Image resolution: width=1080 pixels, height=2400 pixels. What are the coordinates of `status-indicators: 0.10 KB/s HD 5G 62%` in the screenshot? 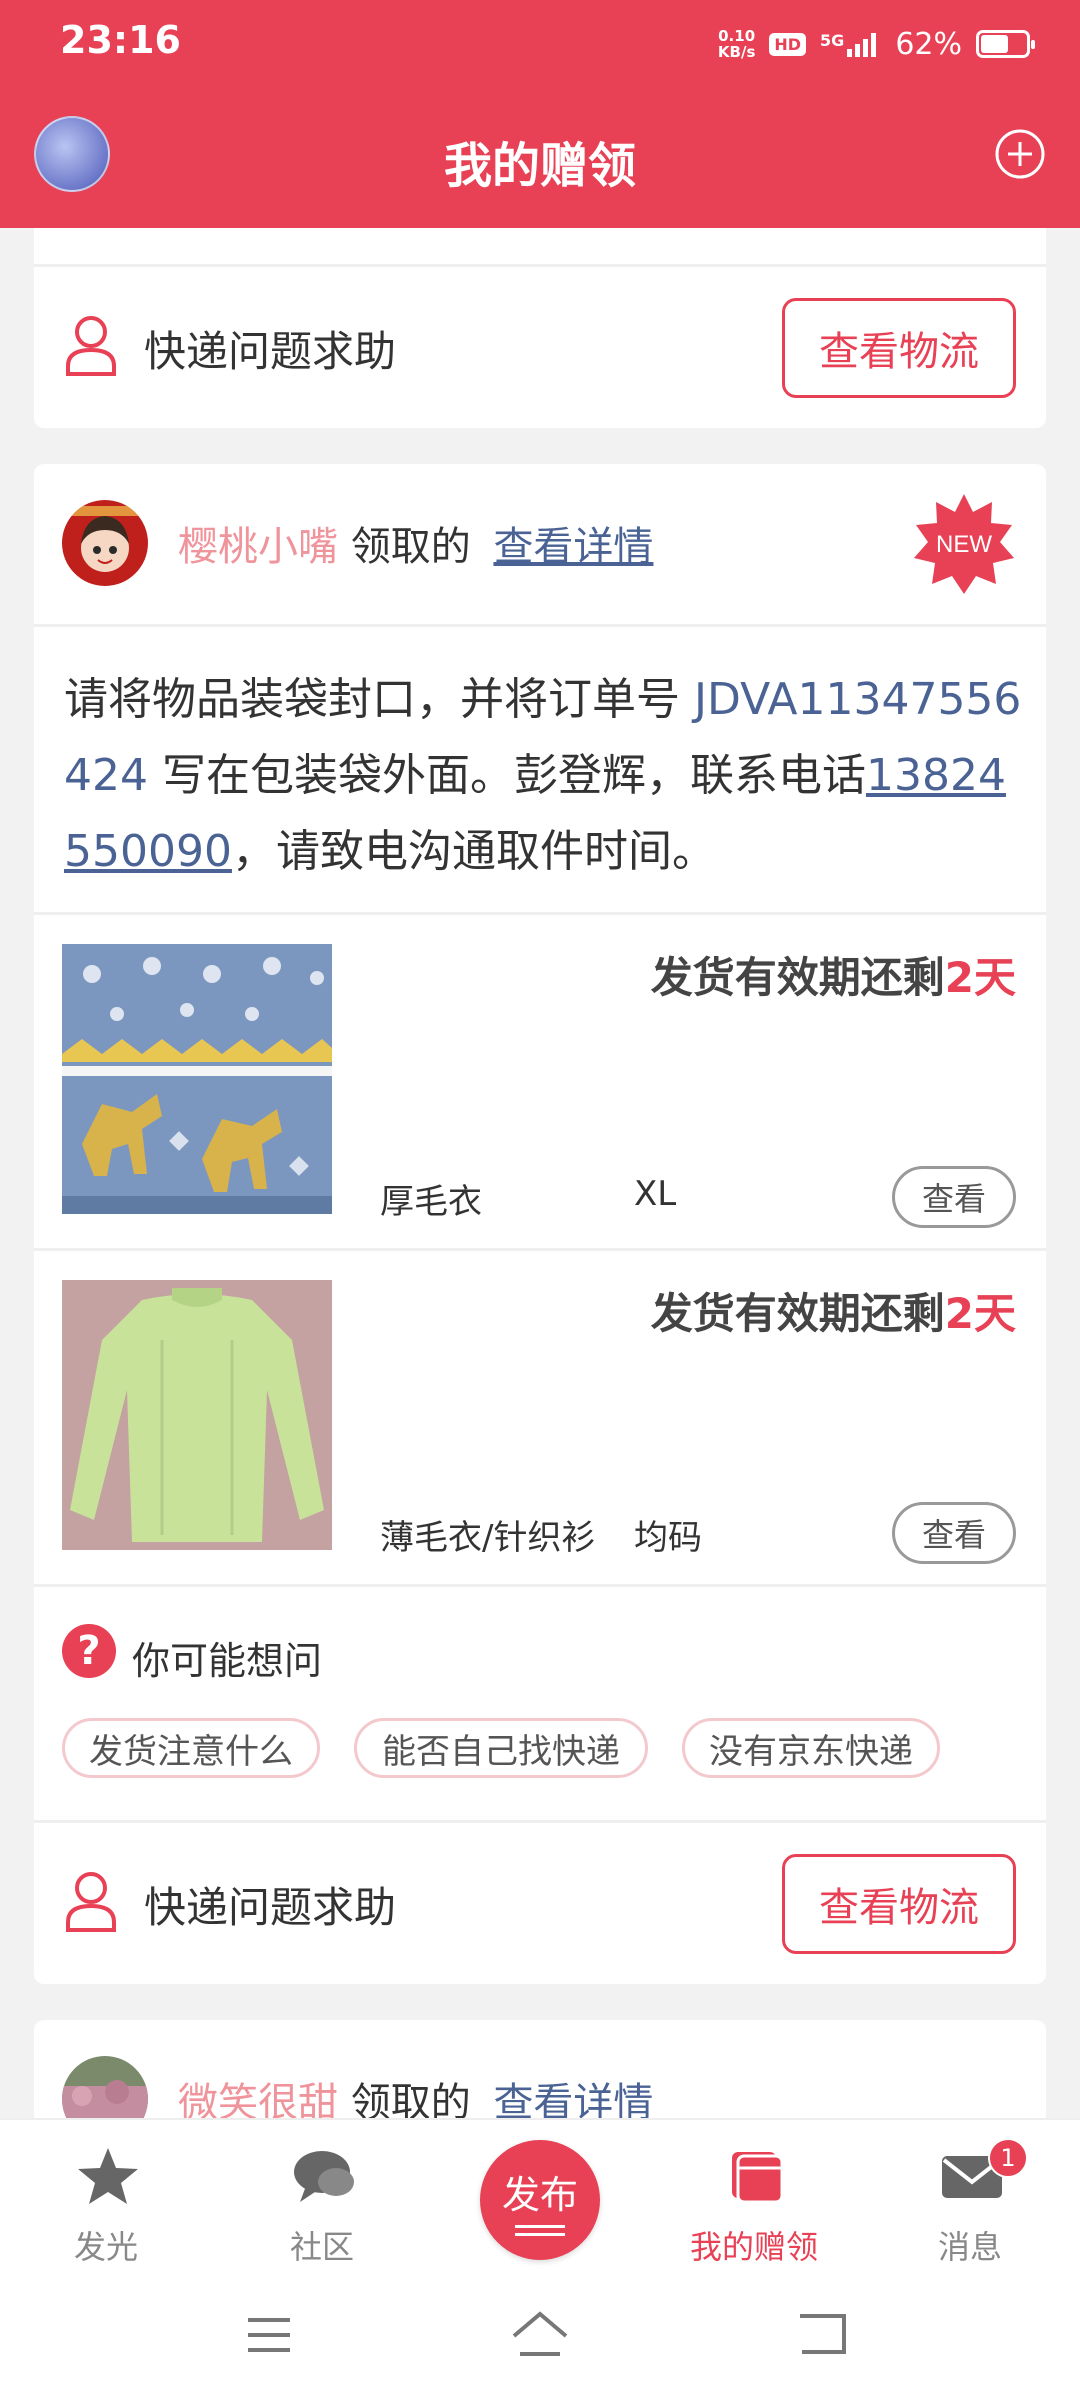 It's located at (876, 44).